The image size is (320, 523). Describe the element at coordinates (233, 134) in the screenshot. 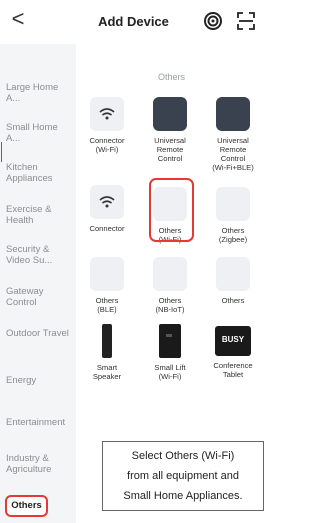

I see `tile-universal-remote-control-wifi-ble: Universal Remote Control (Wi-Fi+BLE)` at that location.